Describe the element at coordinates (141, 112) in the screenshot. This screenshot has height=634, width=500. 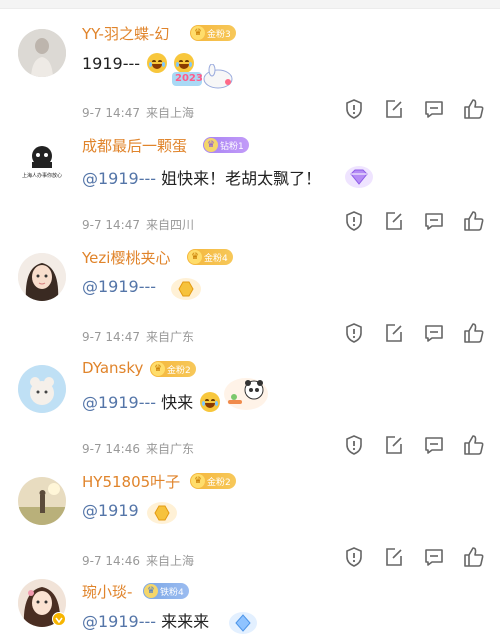
I see `comment-meta: 9-7 14:47 来自上海` at that location.